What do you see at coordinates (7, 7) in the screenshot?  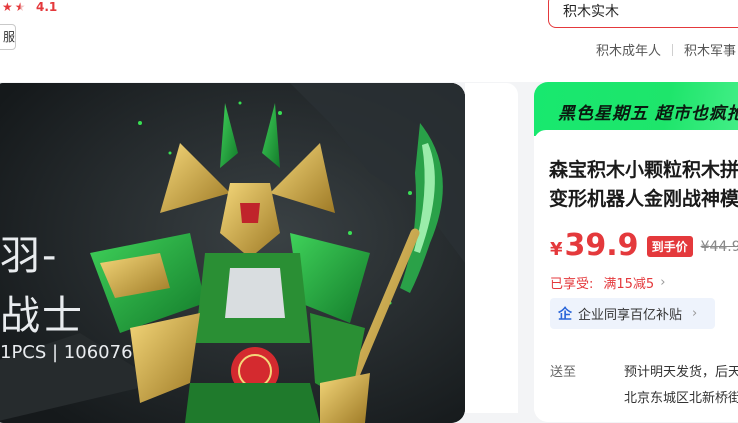 I see `star-full-icon: ★` at bounding box center [7, 7].